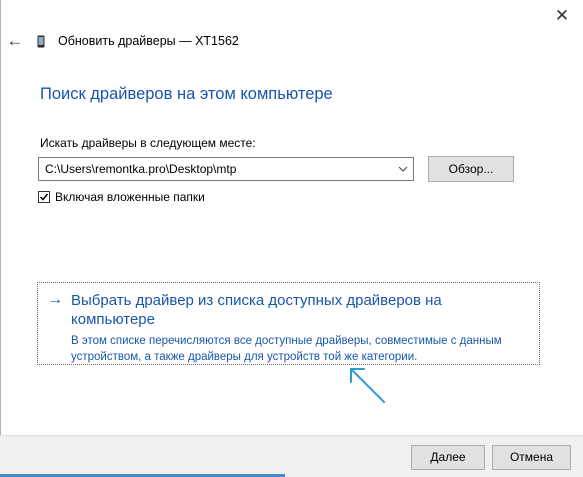 The height and width of the screenshot is (477, 583). I want to click on page-title: Поиск драйверов на этом компьютере, so click(186, 94).